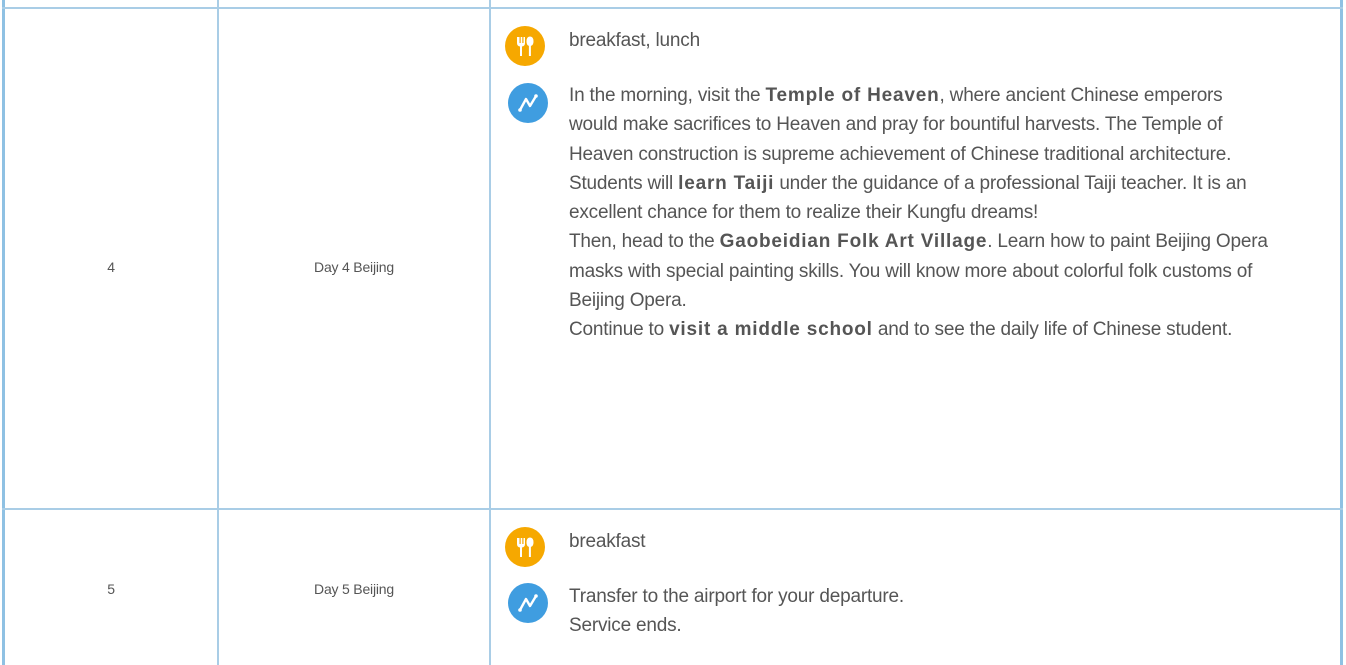 The image size is (1346, 665). What do you see at coordinates (852, 95) in the screenshot?
I see `highlight-attraction: Temple of Heaven` at bounding box center [852, 95].